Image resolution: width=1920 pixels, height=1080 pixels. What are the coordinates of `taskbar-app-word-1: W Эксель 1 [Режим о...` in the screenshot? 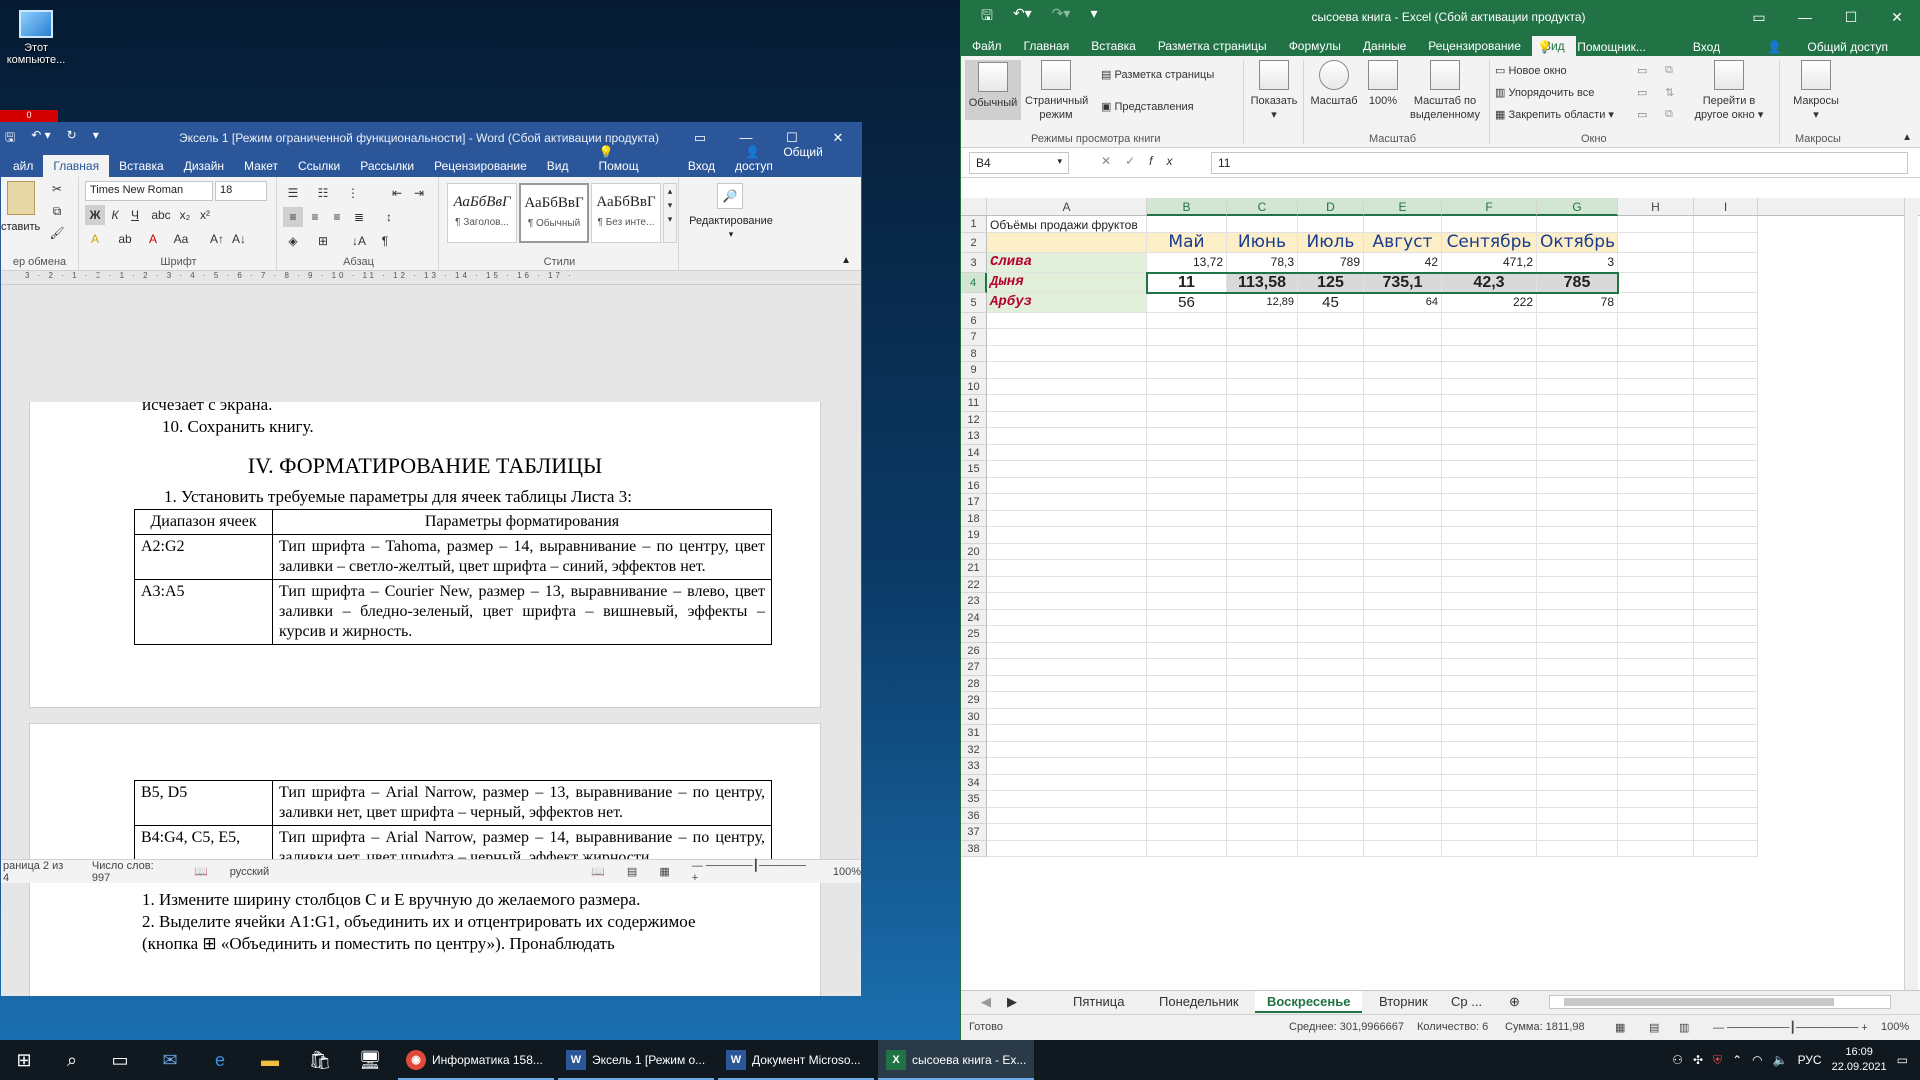 It's located at (636, 1060).